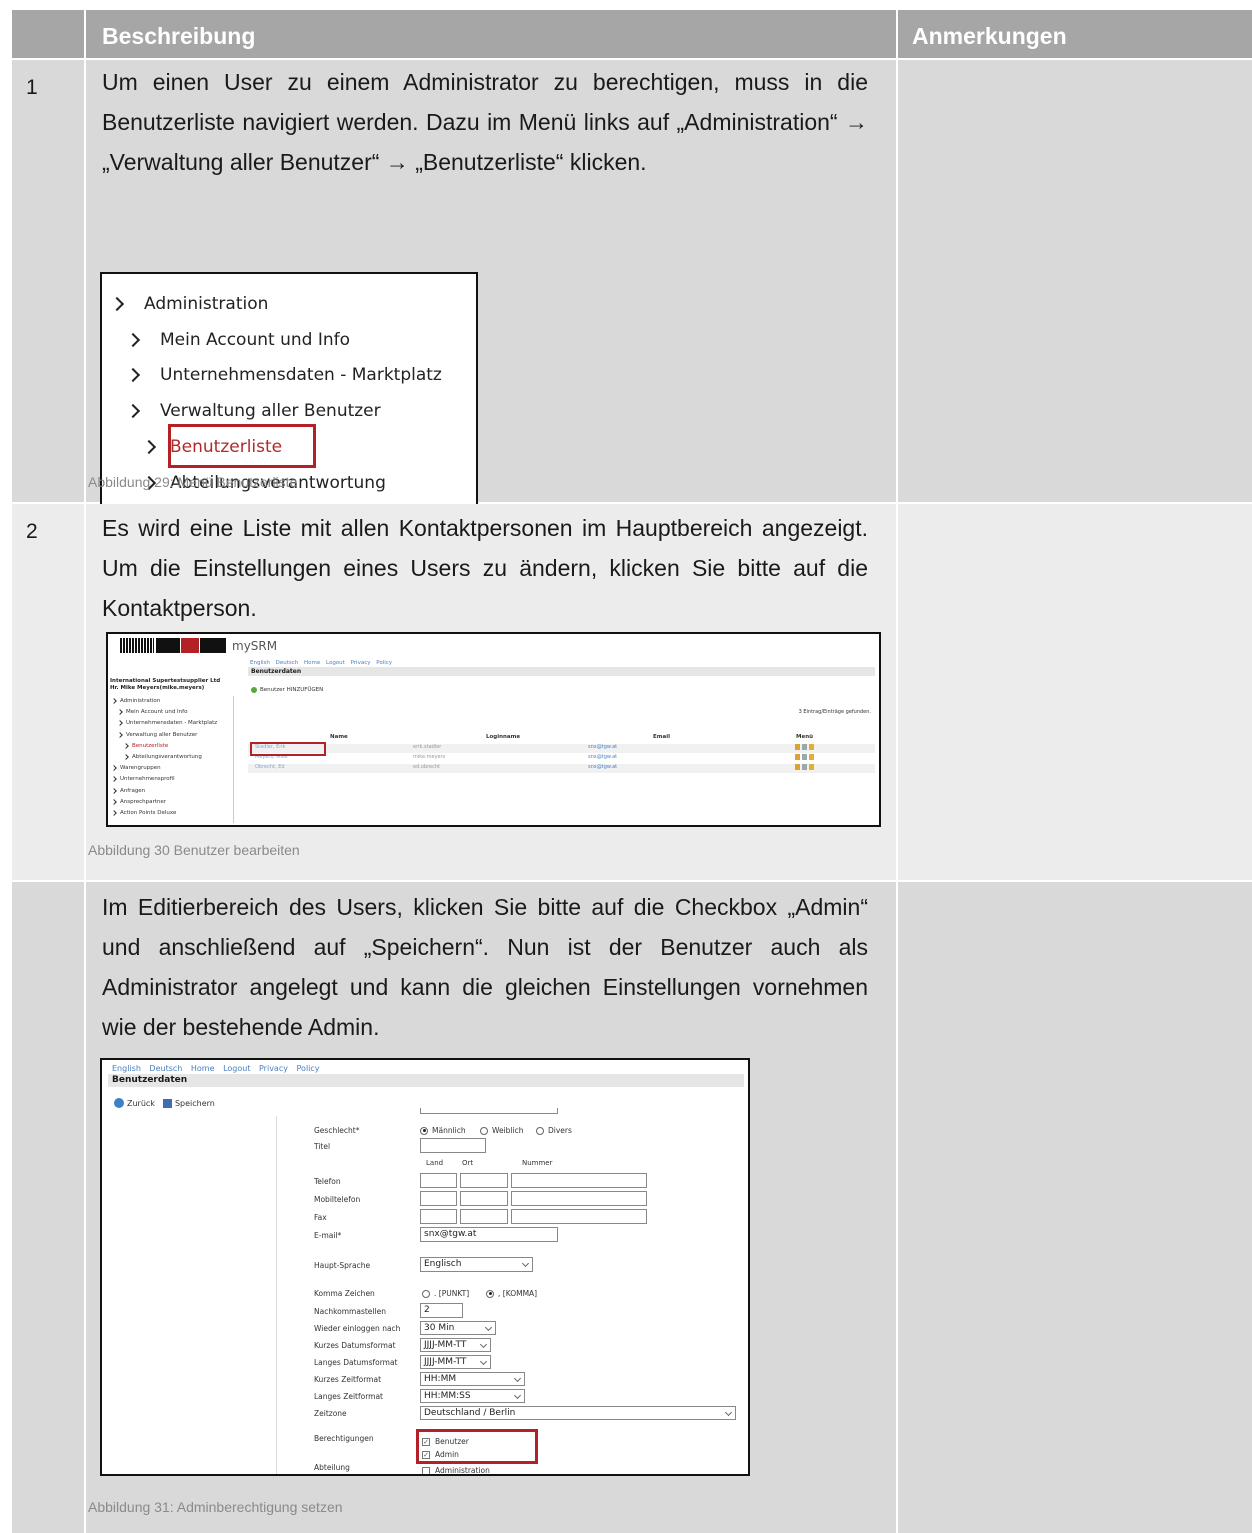 The width and height of the screenshot is (1252, 1533). I want to click on step-number, so click(49, 1207).